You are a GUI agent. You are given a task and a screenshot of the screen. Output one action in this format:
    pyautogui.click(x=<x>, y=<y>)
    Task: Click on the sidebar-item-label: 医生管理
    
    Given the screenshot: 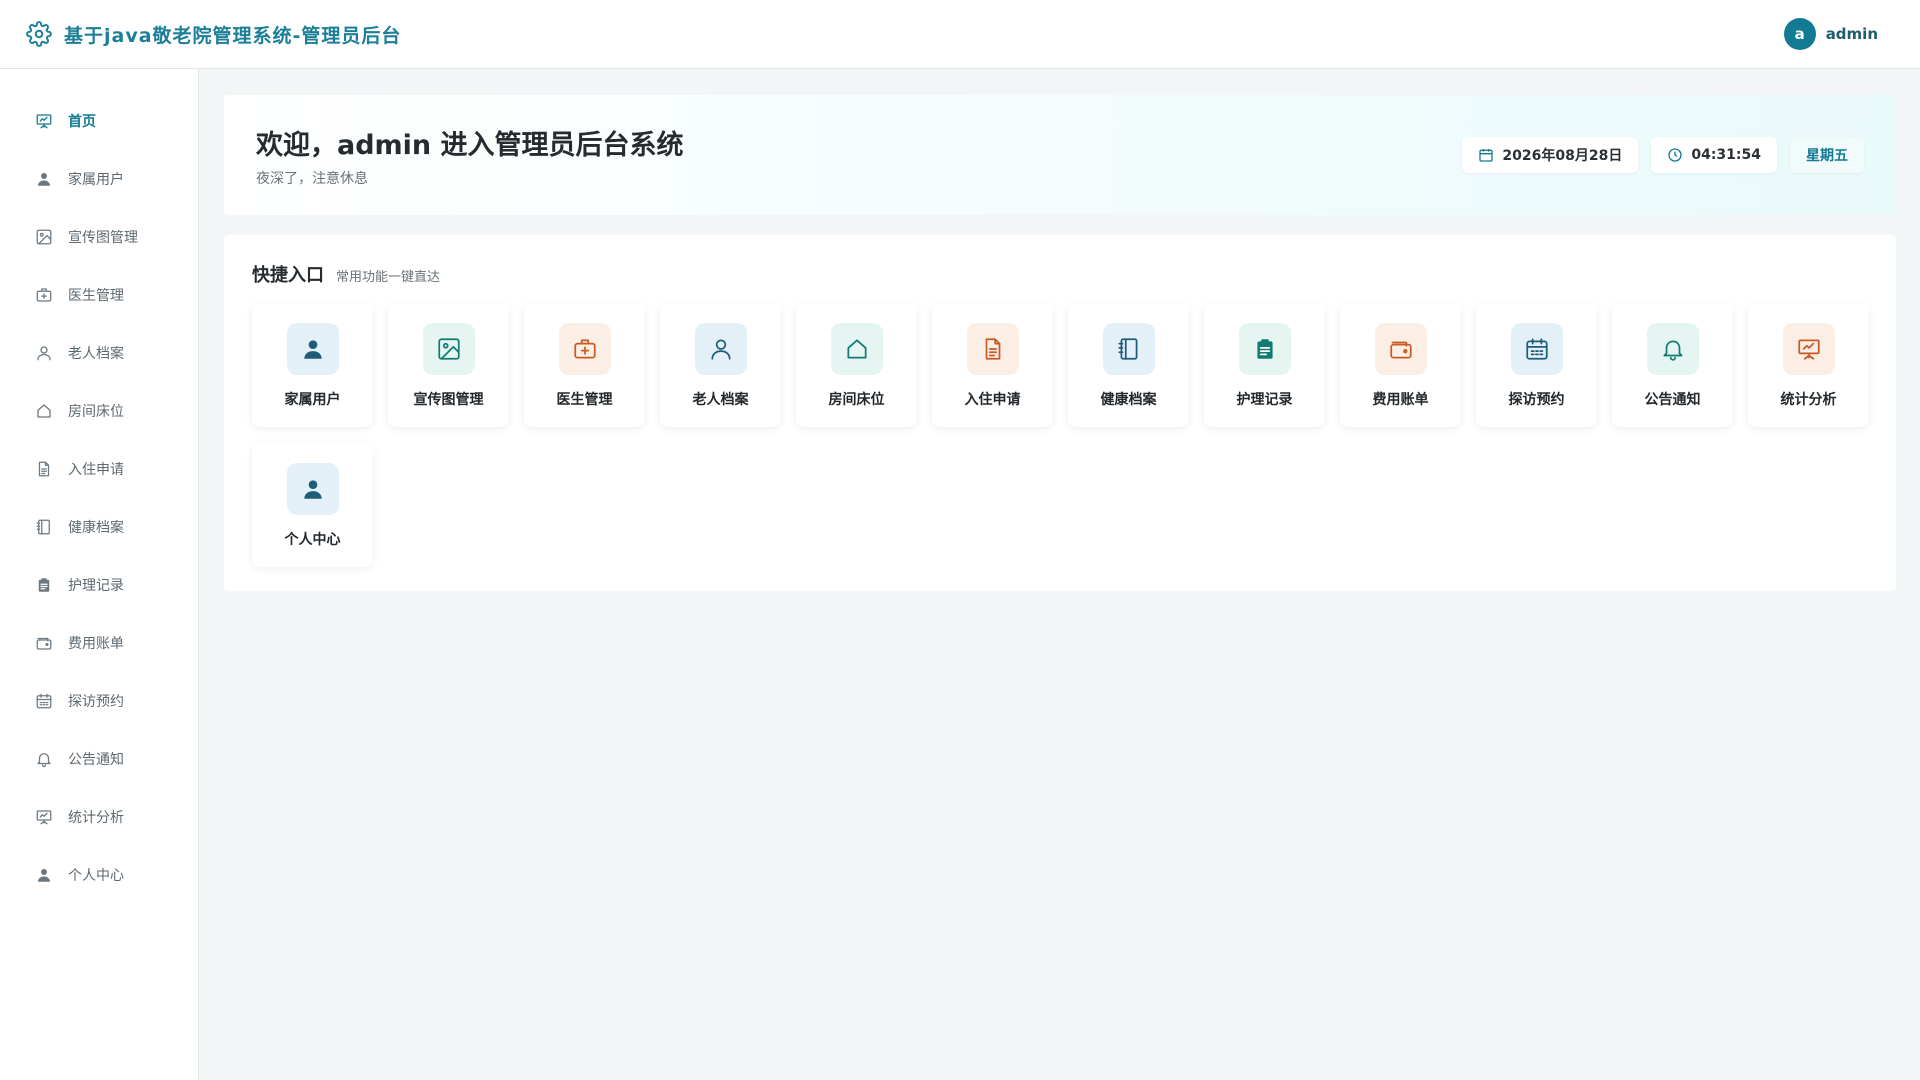 What is the action you would take?
    pyautogui.click(x=96, y=296)
    